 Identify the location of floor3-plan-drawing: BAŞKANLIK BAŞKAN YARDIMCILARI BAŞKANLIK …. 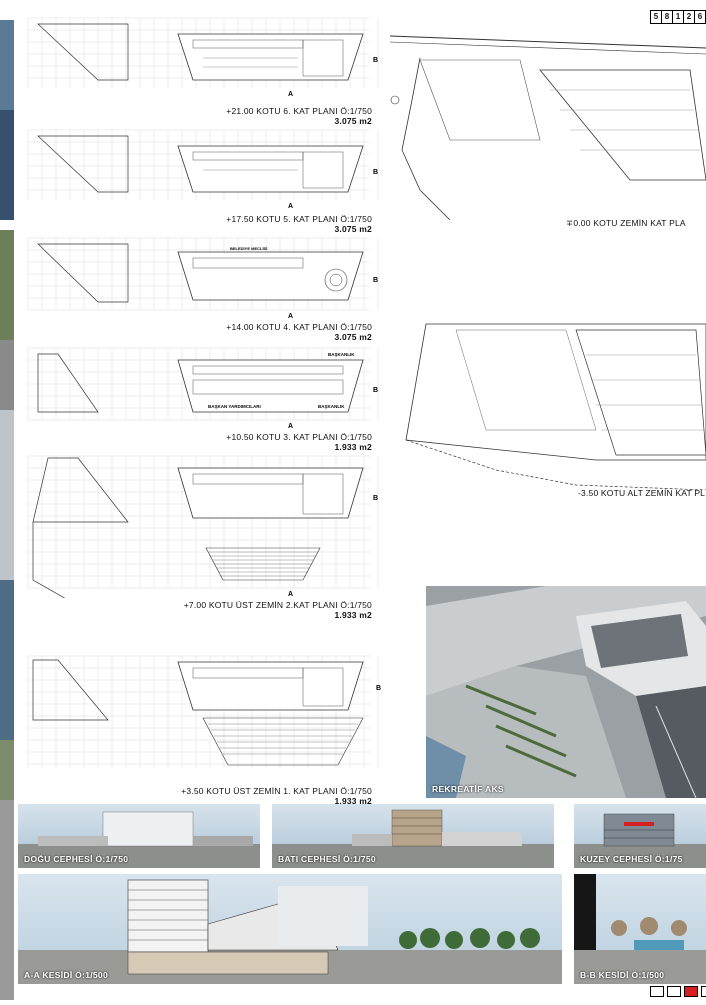
(204, 386).